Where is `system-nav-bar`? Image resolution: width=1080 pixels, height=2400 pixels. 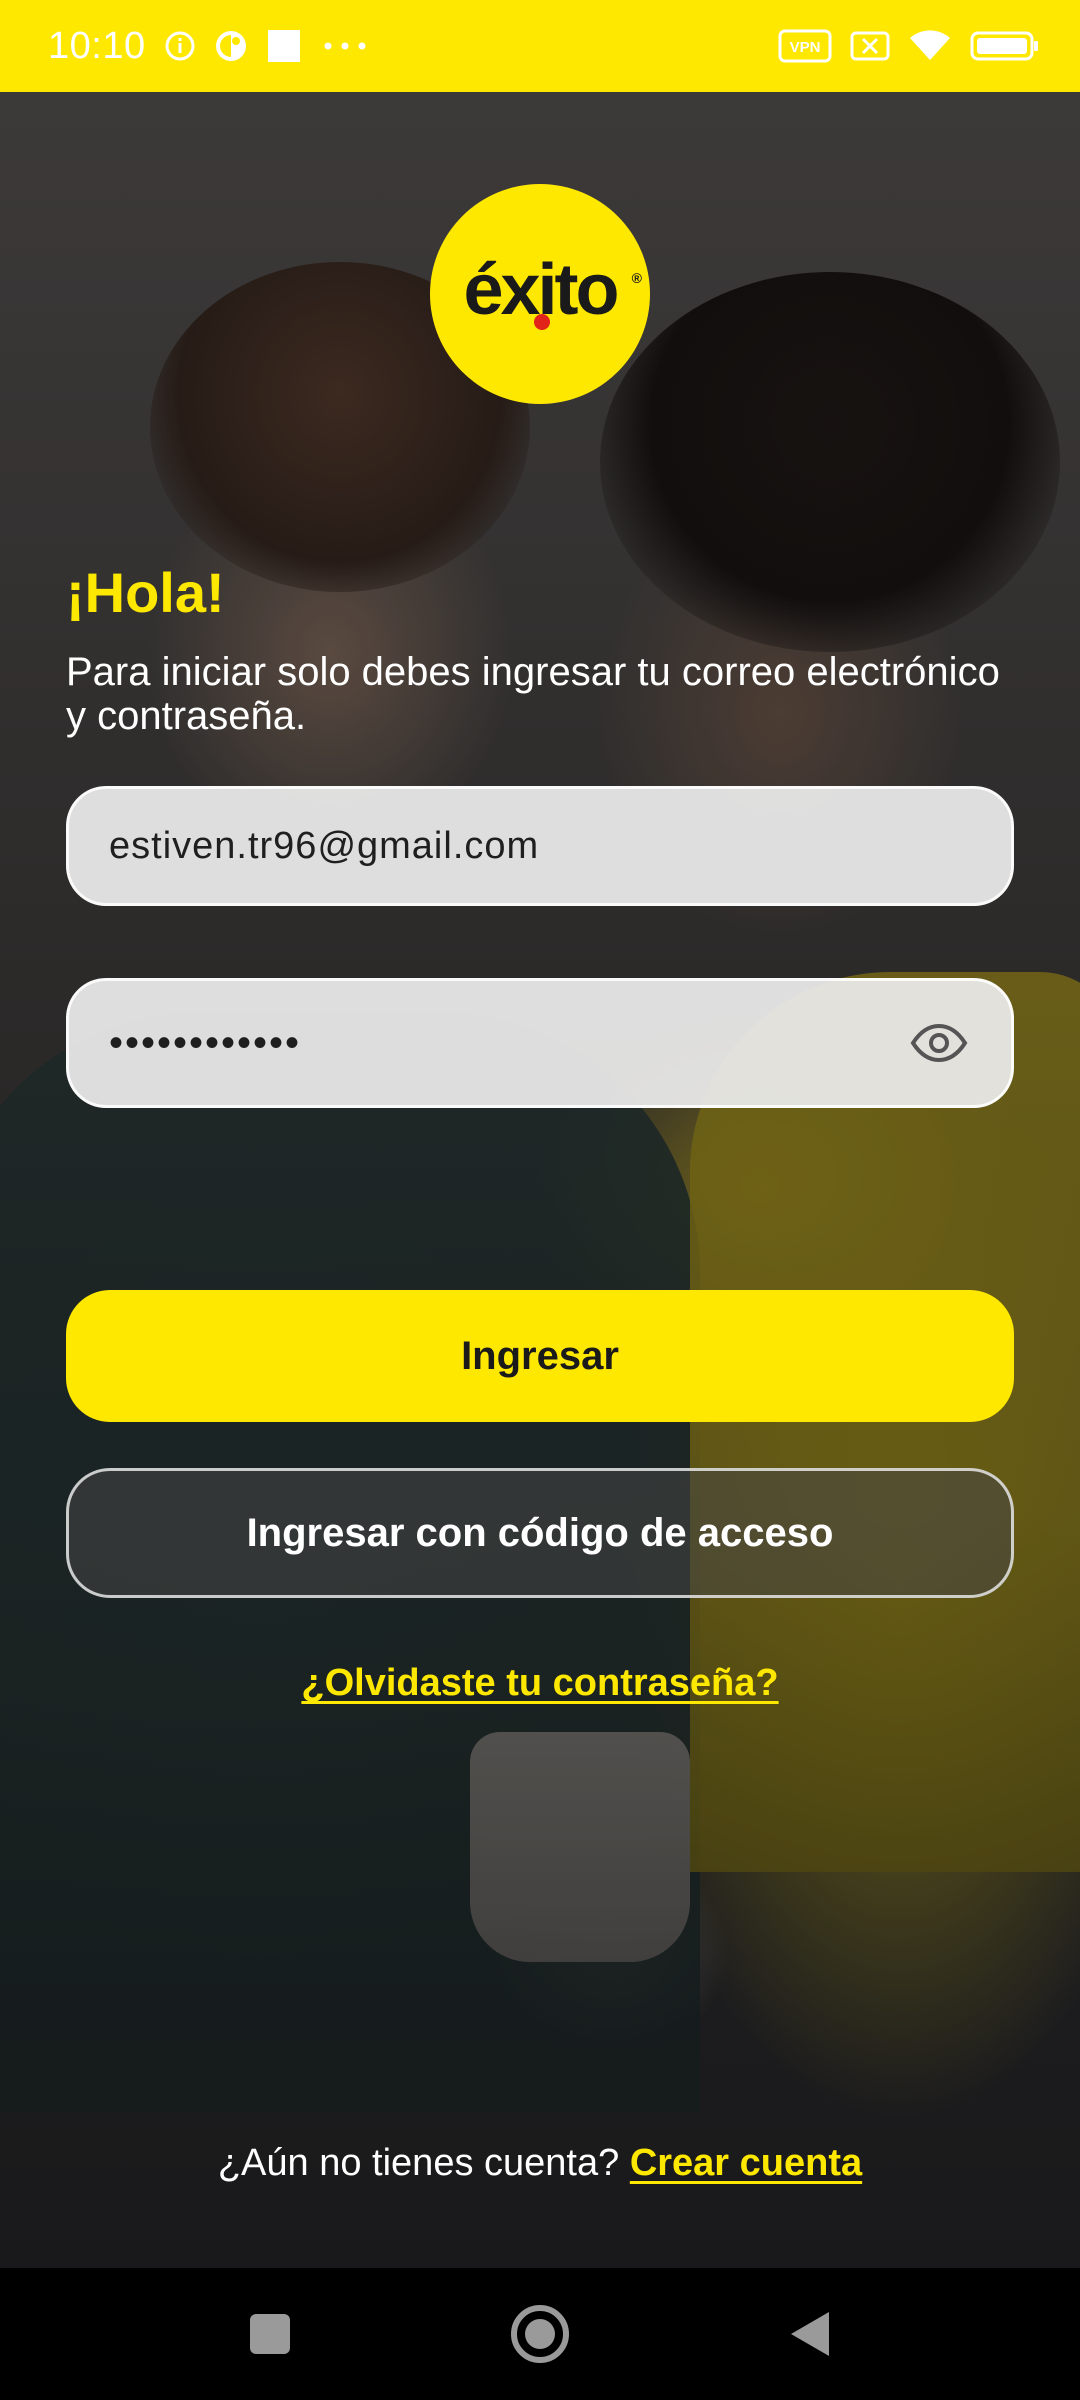 system-nav-bar is located at coordinates (540, 2334).